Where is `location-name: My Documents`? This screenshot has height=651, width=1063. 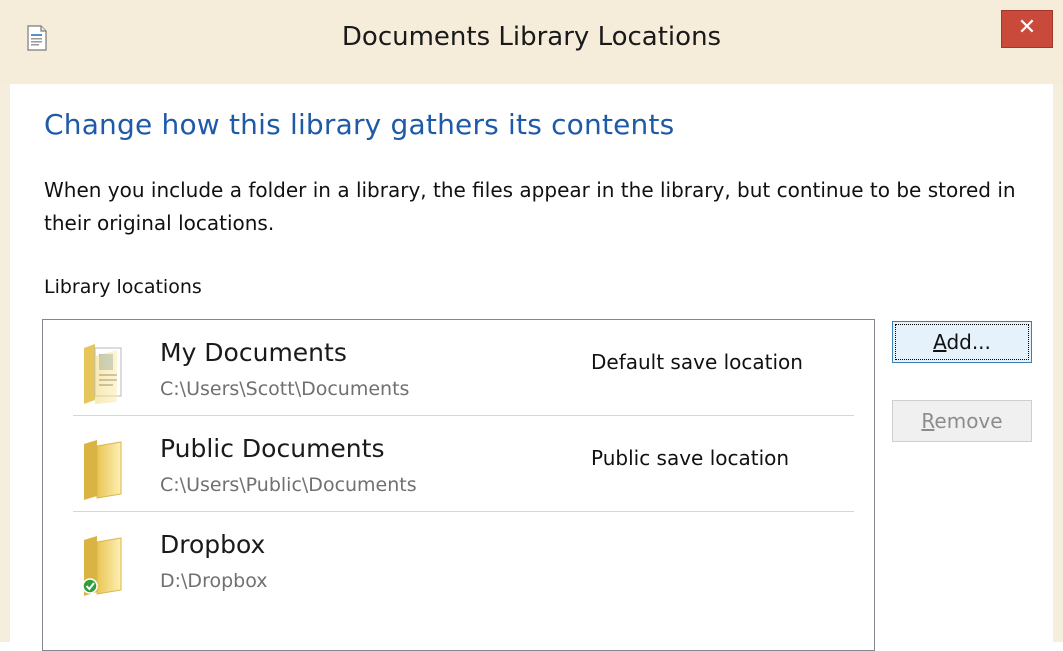
location-name: My Documents is located at coordinates (253, 352).